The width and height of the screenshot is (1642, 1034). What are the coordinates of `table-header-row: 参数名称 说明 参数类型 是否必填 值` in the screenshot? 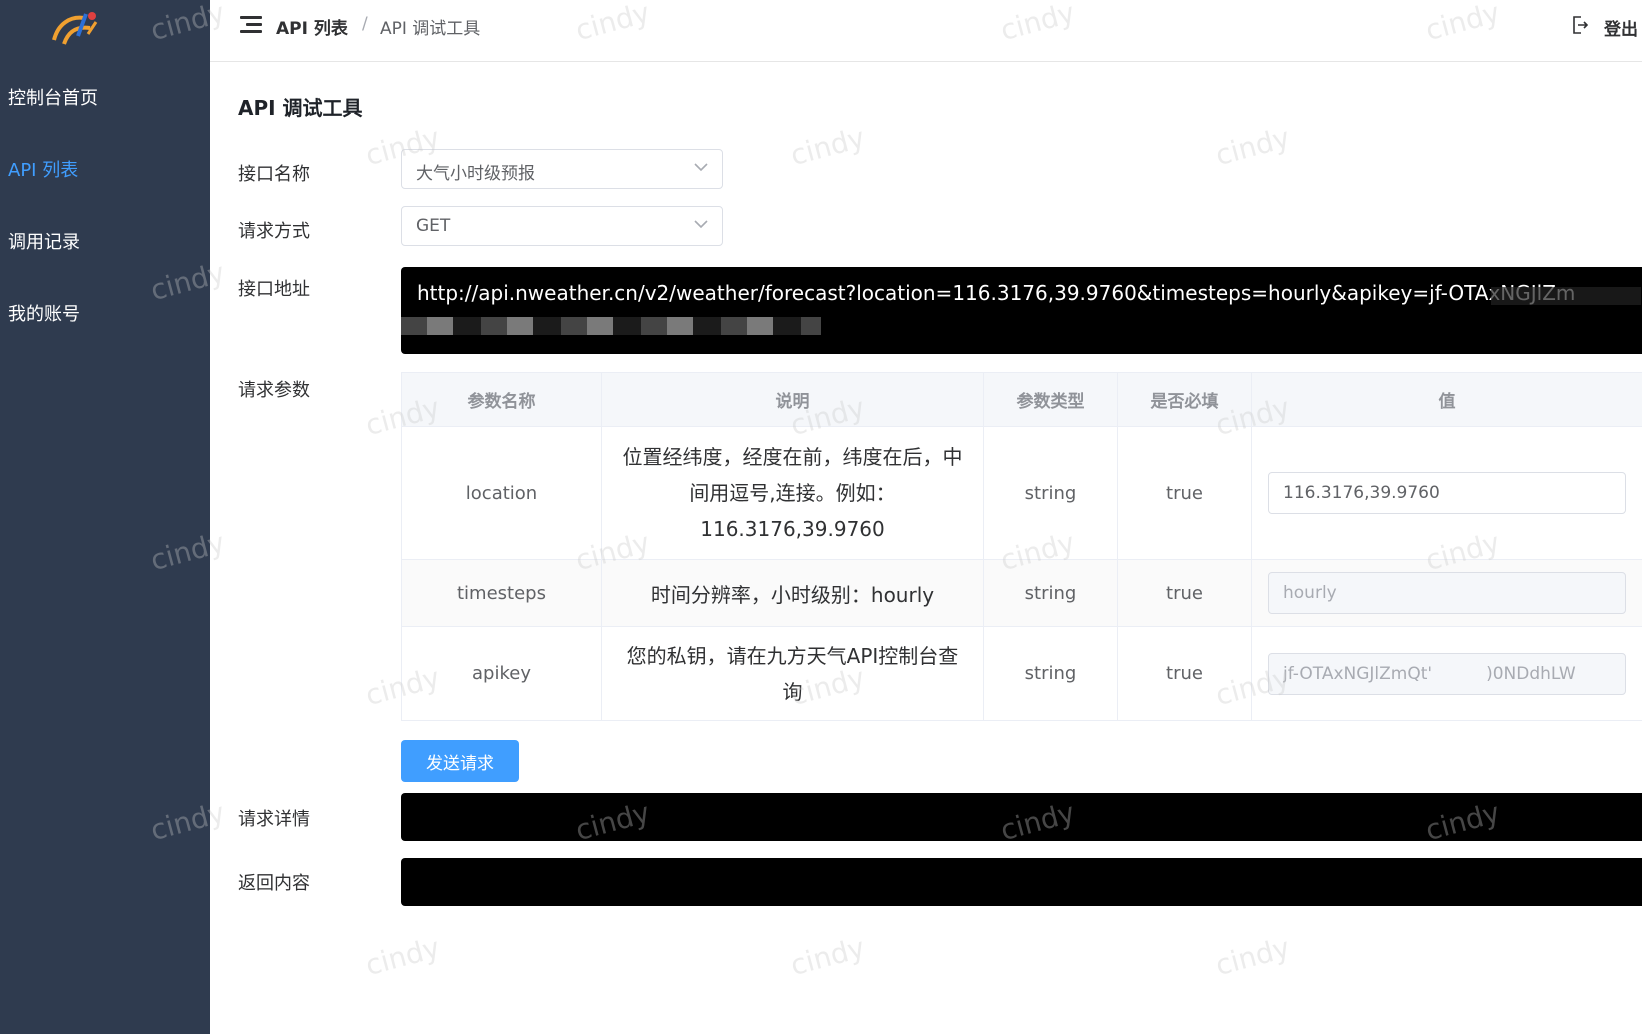 It's located at (1021, 399).